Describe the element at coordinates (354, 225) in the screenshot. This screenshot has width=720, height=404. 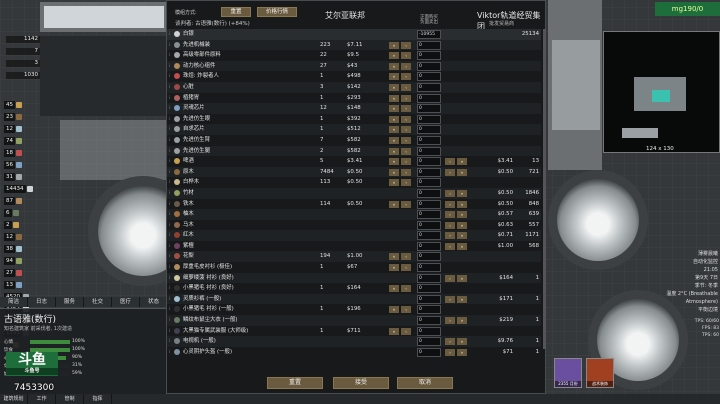
I see `trade-row: i 马木 0 ›» $0.63 557` at that location.